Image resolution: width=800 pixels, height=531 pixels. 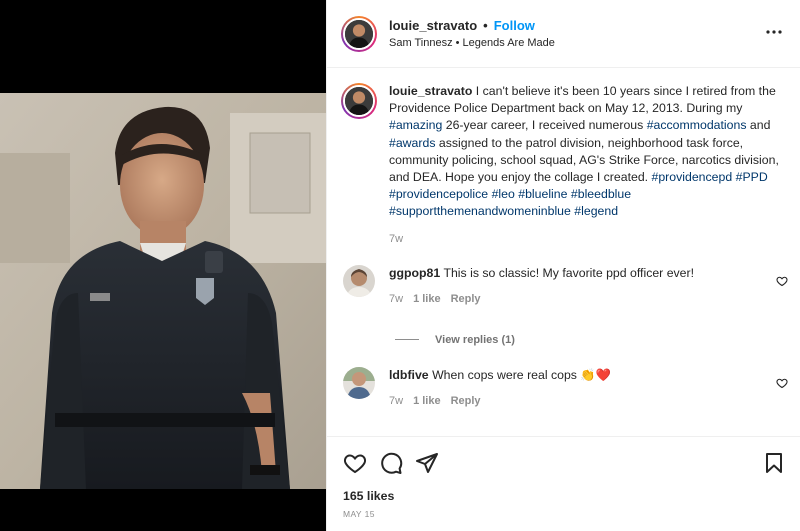 I want to click on caption-part: 26-year career, I received numerous, so click(x=544, y=125).